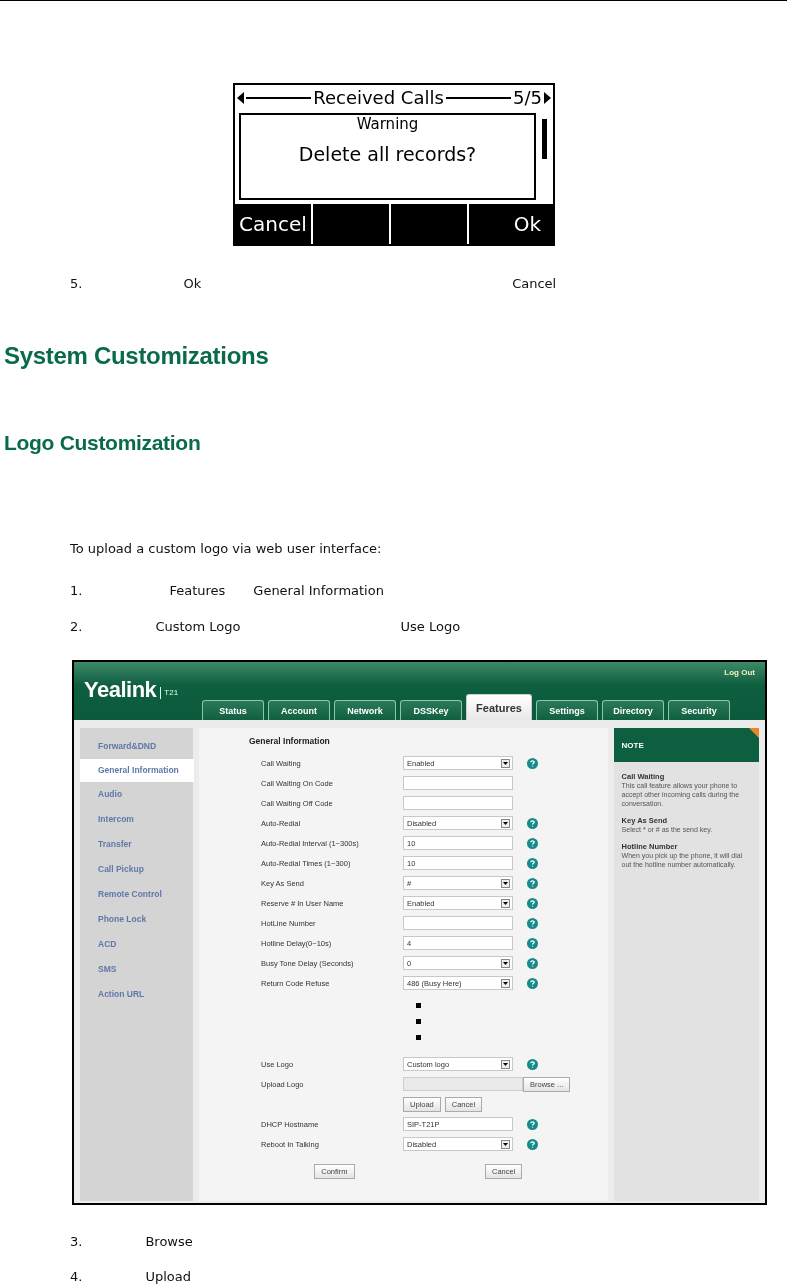  What do you see at coordinates (137, 356) in the screenshot?
I see `section-heading: System Customizations` at bounding box center [137, 356].